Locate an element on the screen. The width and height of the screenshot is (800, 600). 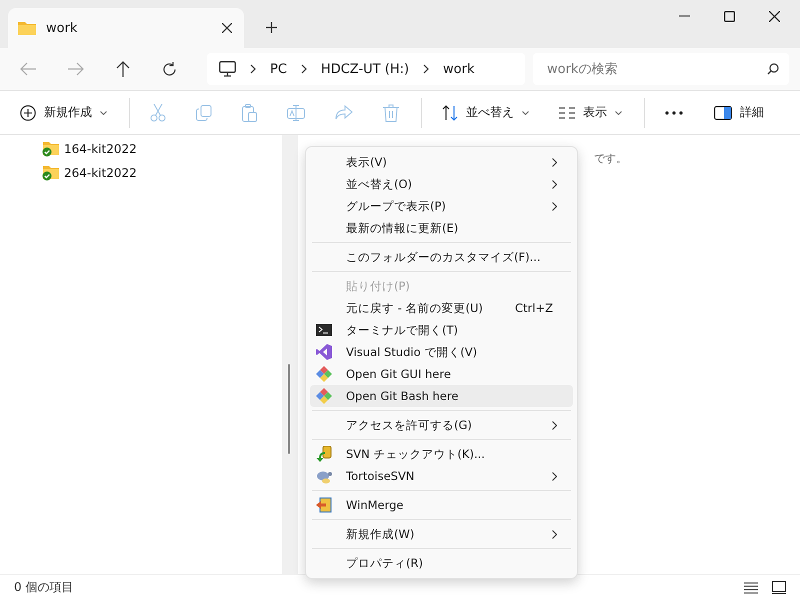
tiles-view-icon is located at coordinates (779, 587).